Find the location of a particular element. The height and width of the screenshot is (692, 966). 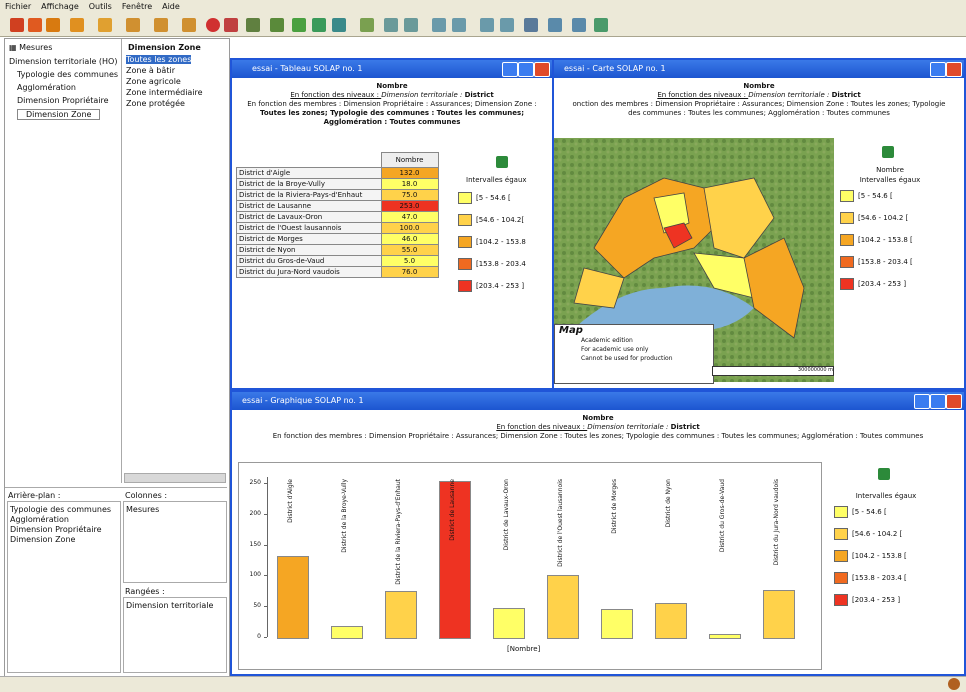

axis-item: Agglomération is located at coordinates (39, 519).